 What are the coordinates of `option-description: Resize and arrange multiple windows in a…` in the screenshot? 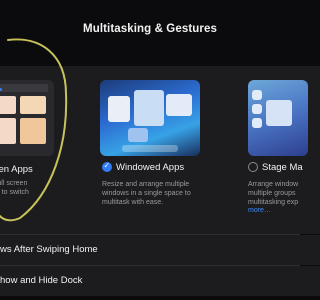 It's located at (146, 193).